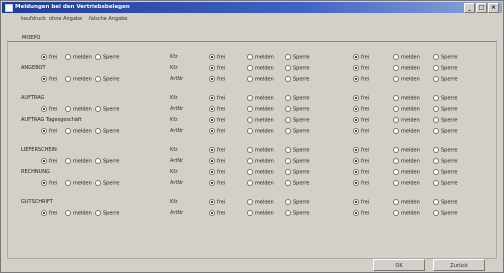  What do you see at coordinates (65, 19) in the screenshot?
I see `tab-ohne-angabe: ohne Angabe` at bounding box center [65, 19].